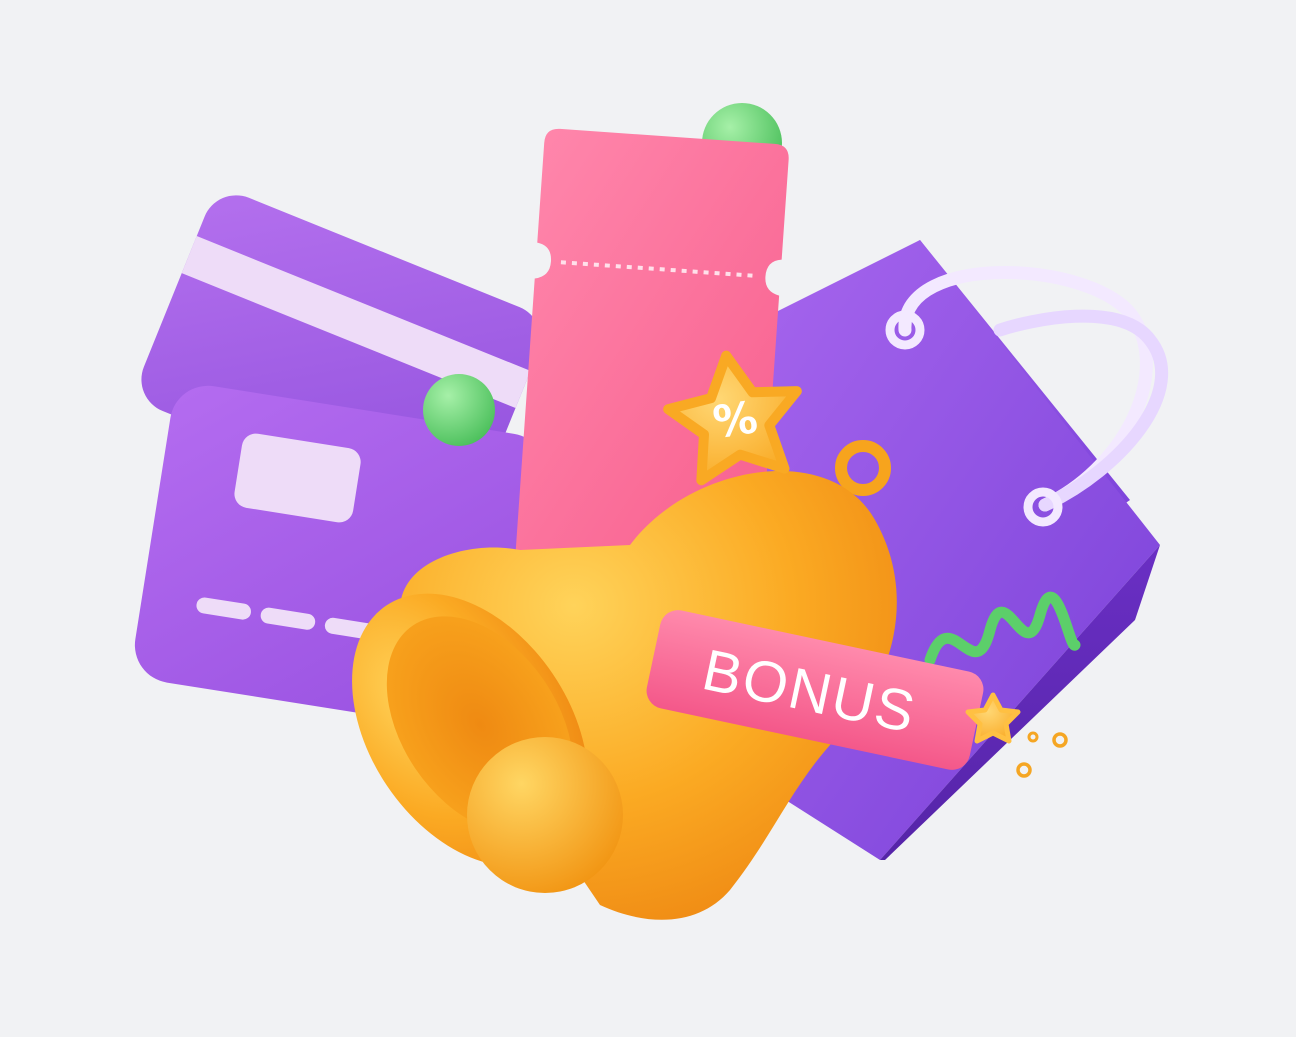 This screenshot has height=1037, width=1296. Describe the element at coordinates (735, 420) in the screenshot. I see `percent-label: %` at that location.